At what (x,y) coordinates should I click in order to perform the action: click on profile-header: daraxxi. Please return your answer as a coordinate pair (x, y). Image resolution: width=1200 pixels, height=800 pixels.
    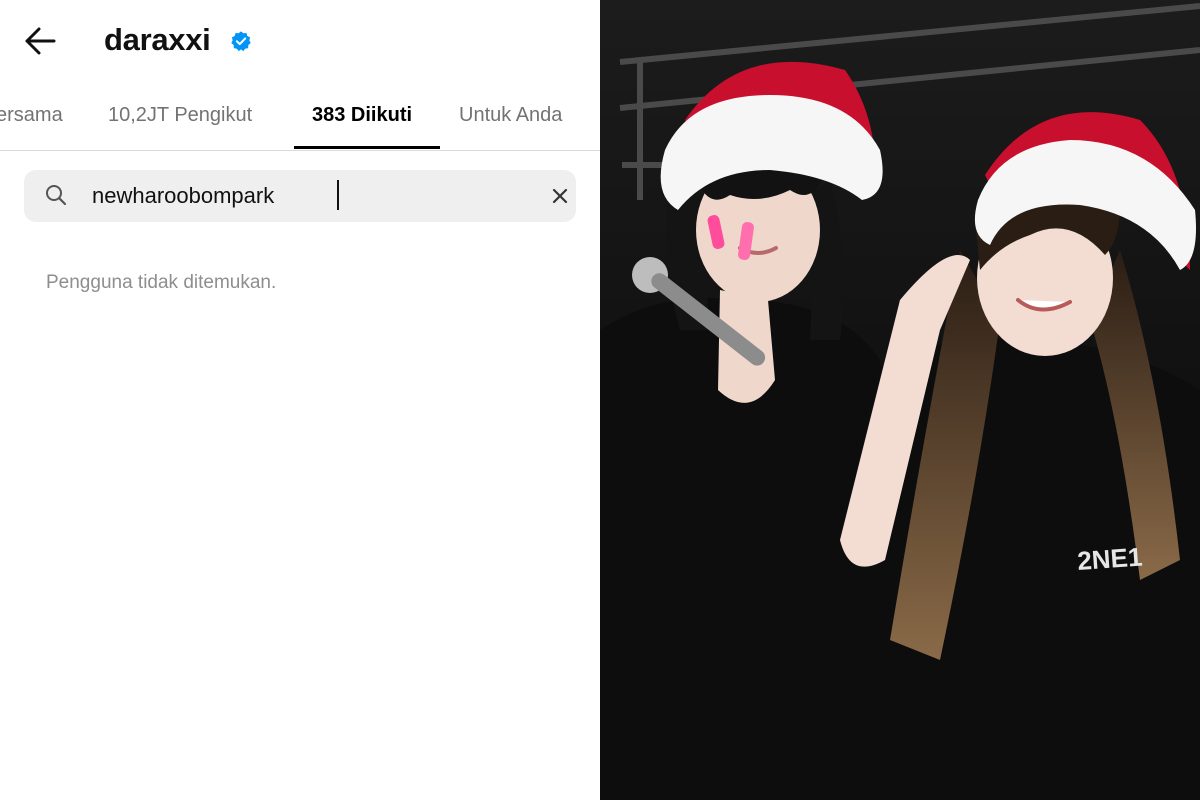
    Looking at the image, I should click on (300, 42).